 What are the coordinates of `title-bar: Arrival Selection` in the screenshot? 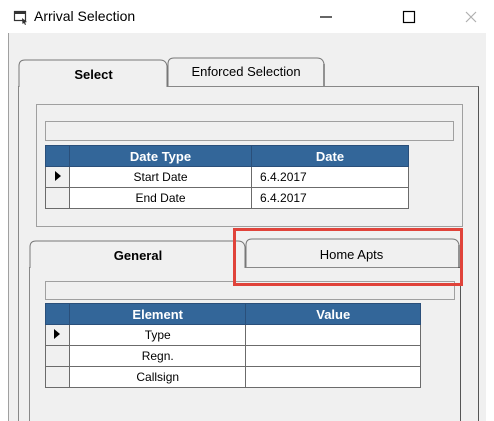 It's located at (247, 16).